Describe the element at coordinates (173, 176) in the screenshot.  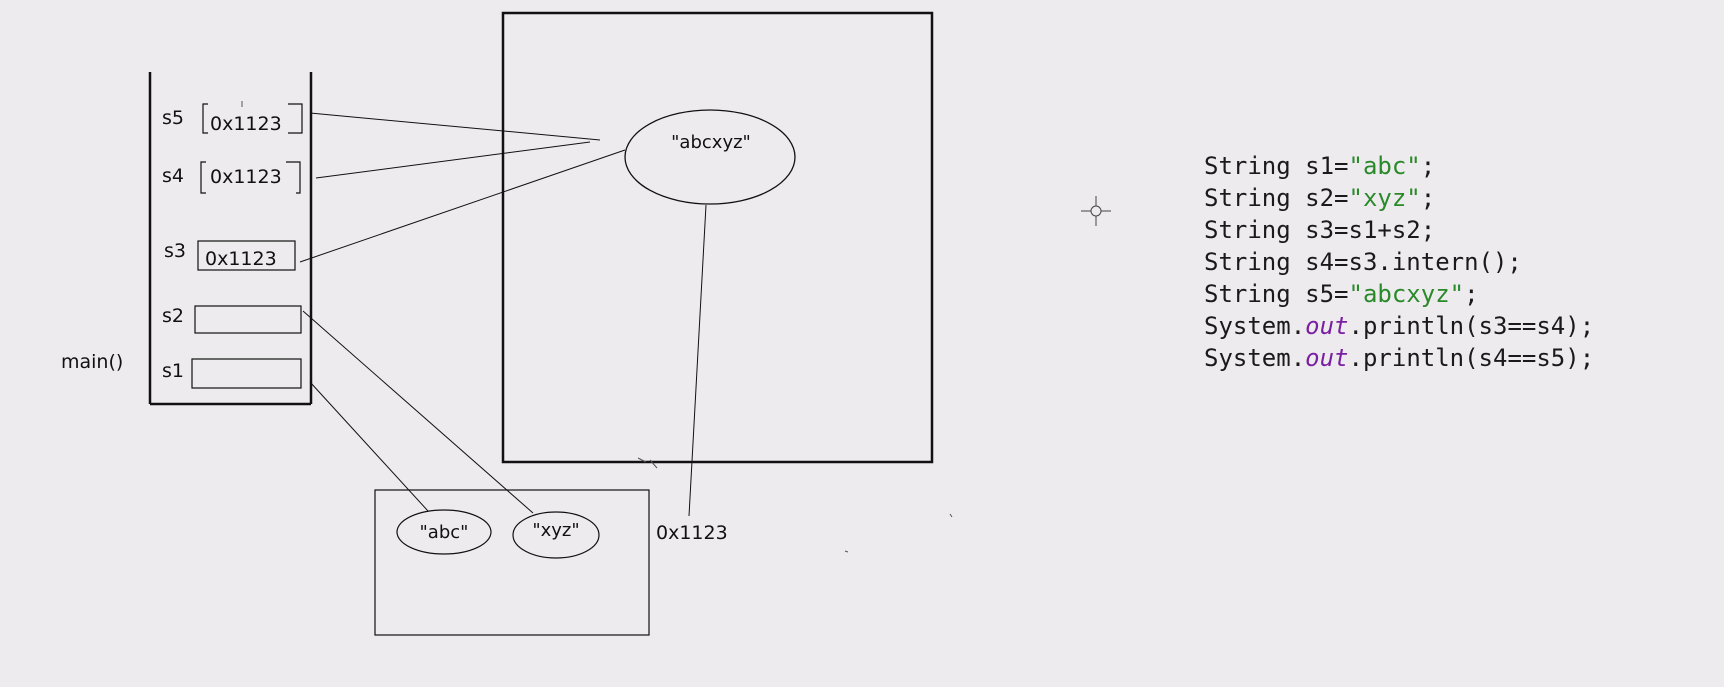
I see `slot-name: s4` at that location.